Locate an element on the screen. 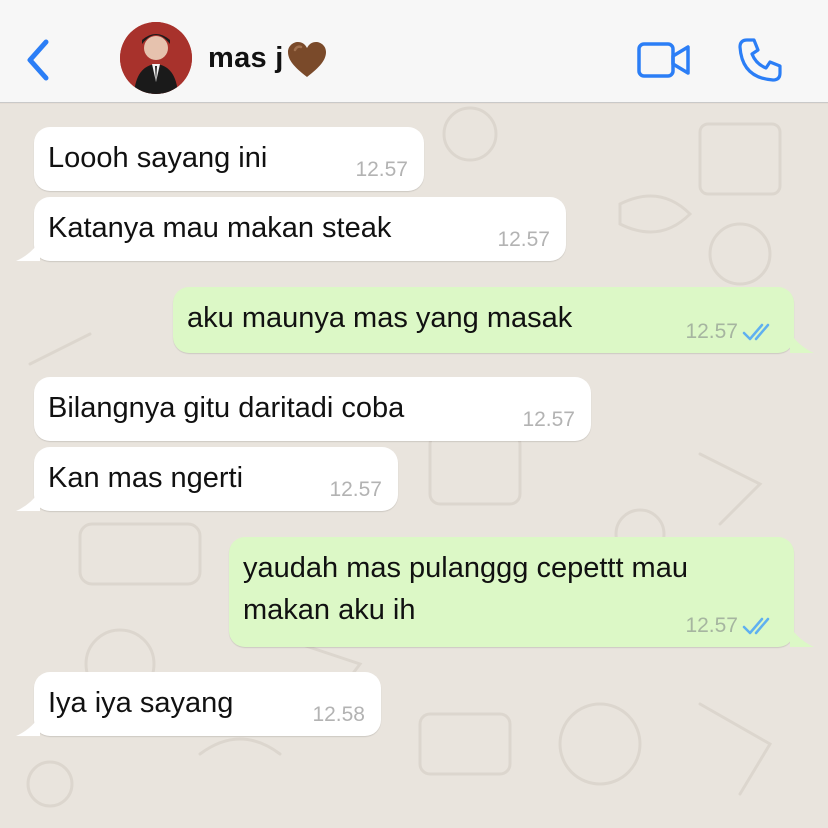  message-text-line: yaudah mas pulanggg cepettt mau is located at coordinates (465, 568).